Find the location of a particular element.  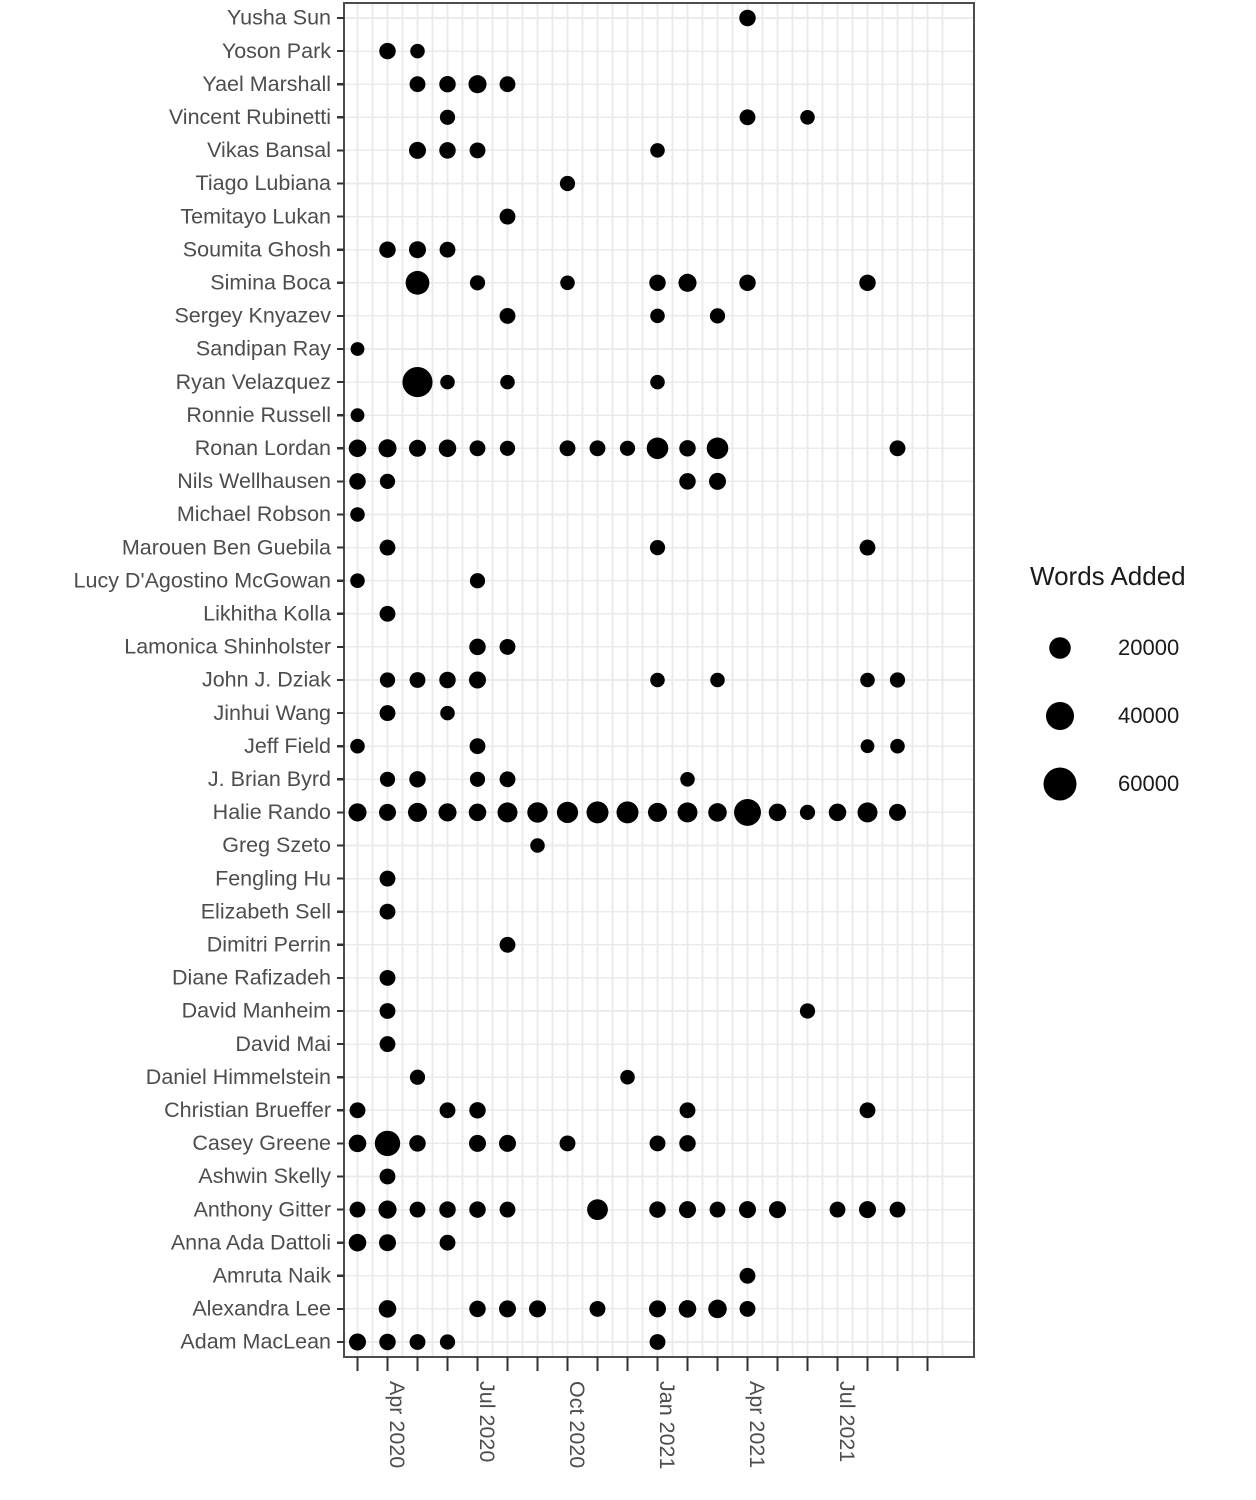

y-axis-tick-label: Christian Brueffer is located at coordinates (247, 1110).